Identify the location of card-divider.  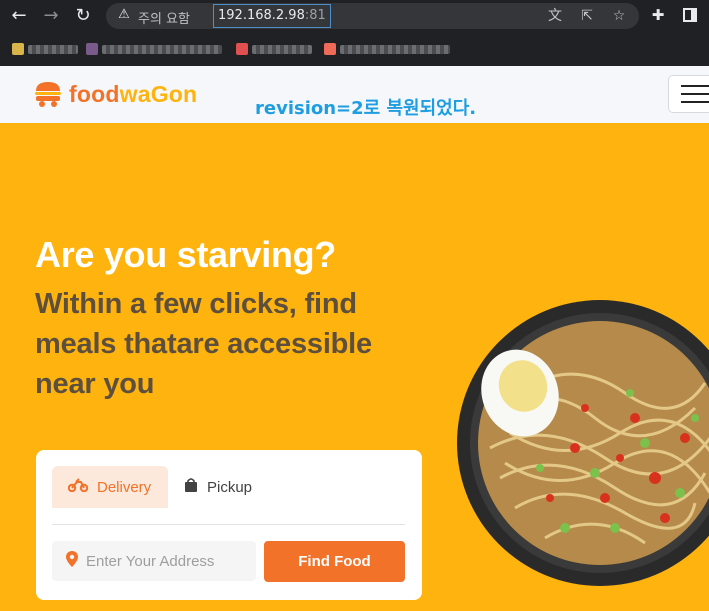
(228, 524).